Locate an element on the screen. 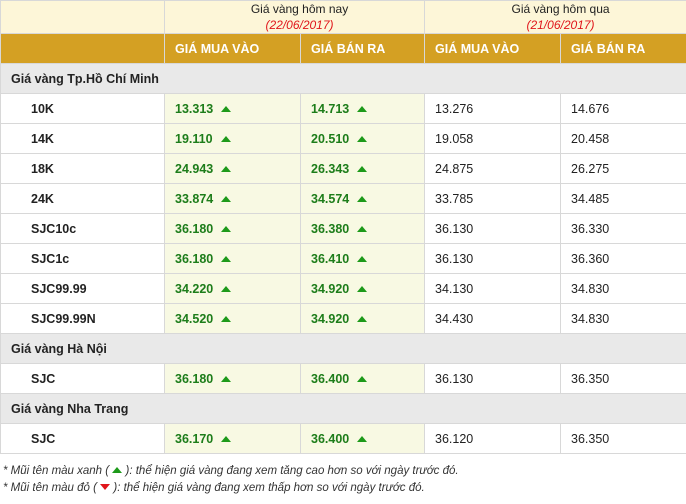 The height and width of the screenshot is (504, 686). yesterday-sell-price-cell: 36.330 is located at coordinates (623, 228).